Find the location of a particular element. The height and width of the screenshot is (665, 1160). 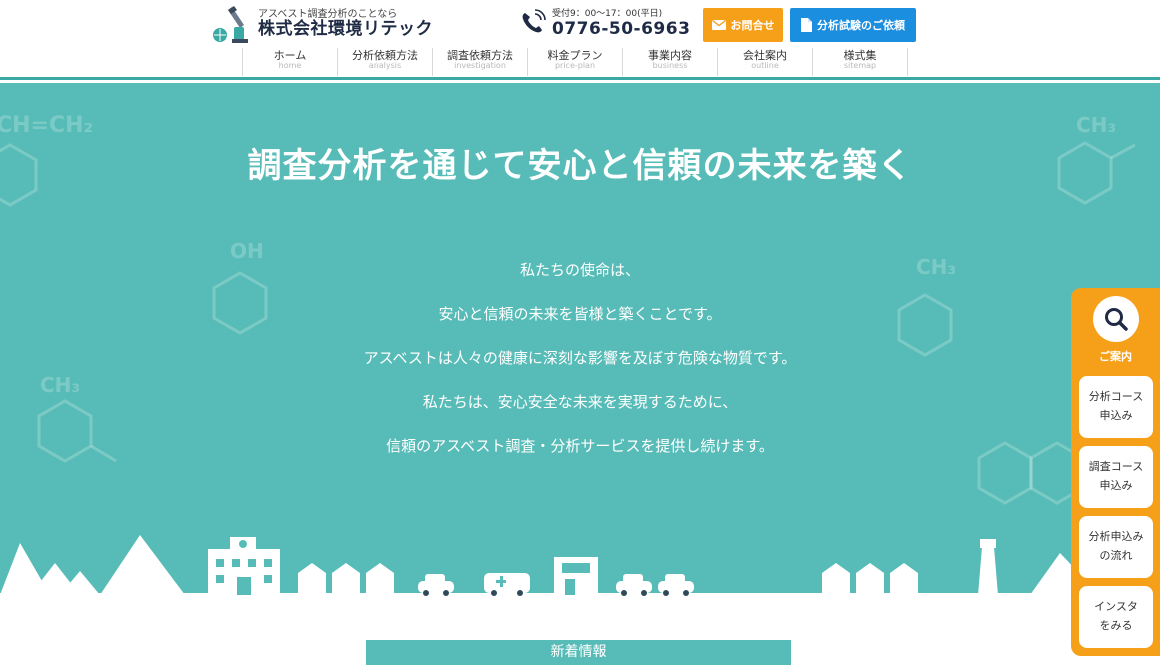

nav-label: 料金プラン is located at coordinates (575, 55).